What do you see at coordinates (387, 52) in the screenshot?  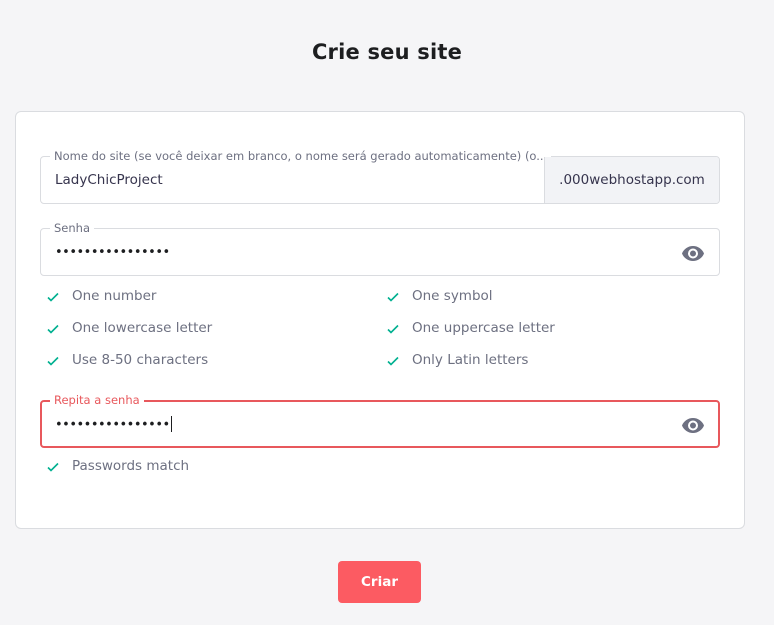 I see `page-title: Crie seu site` at bounding box center [387, 52].